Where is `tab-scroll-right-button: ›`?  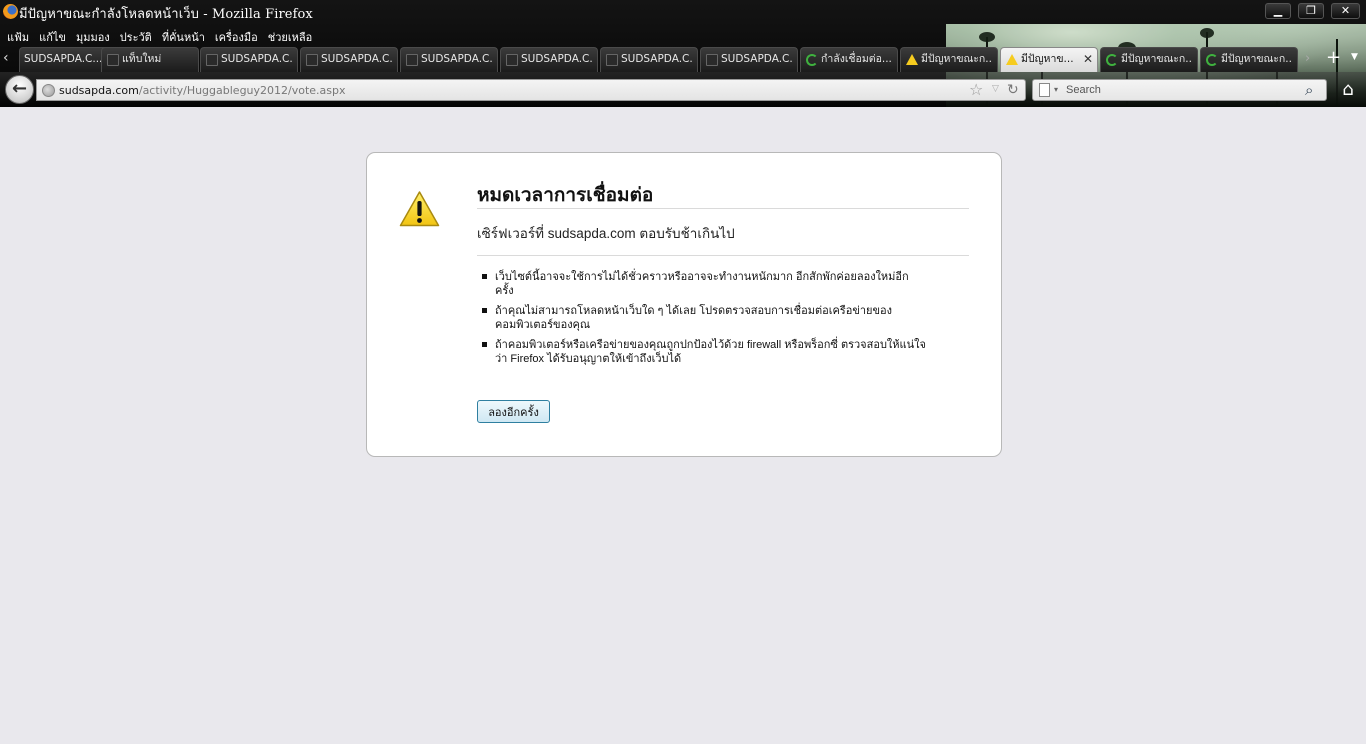
tab-scroll-right-button: › is located at coordinates (1307, 58).